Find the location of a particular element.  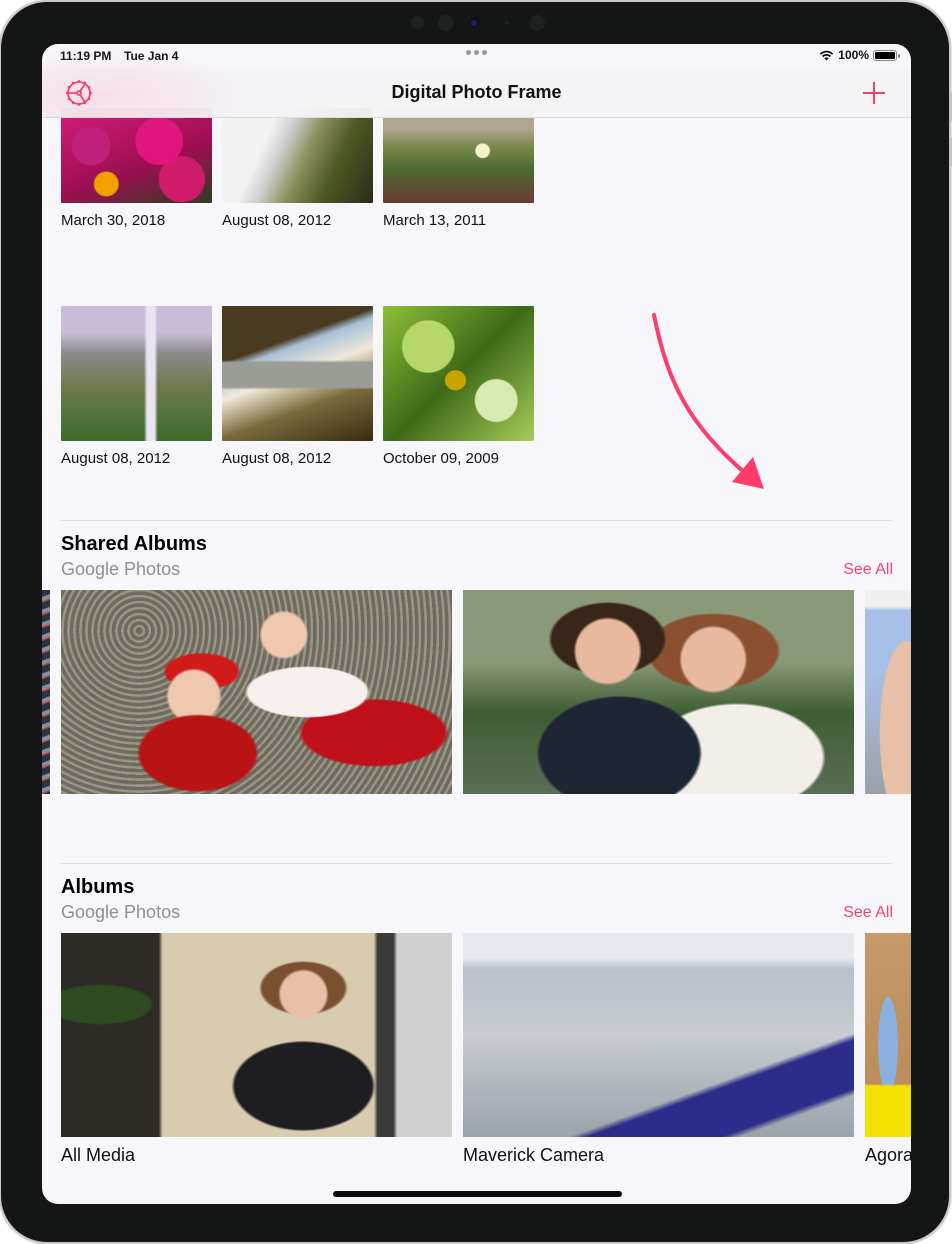

battery-icon is located at coordinates (886, 55).